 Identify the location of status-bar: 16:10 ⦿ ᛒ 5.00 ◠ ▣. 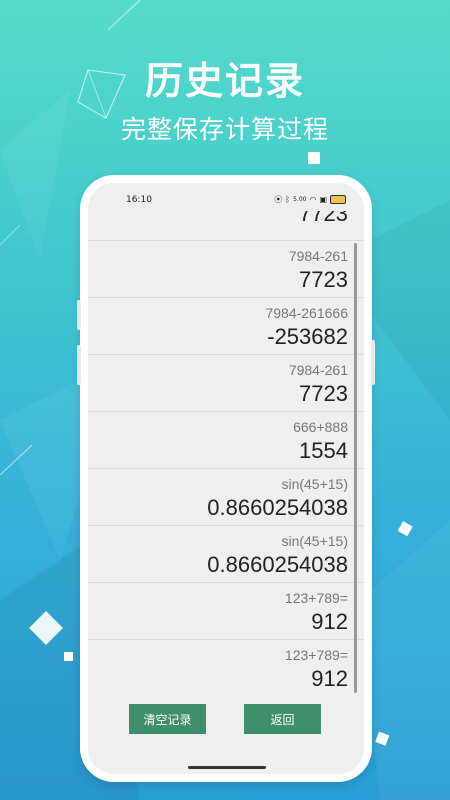
(226, 201).